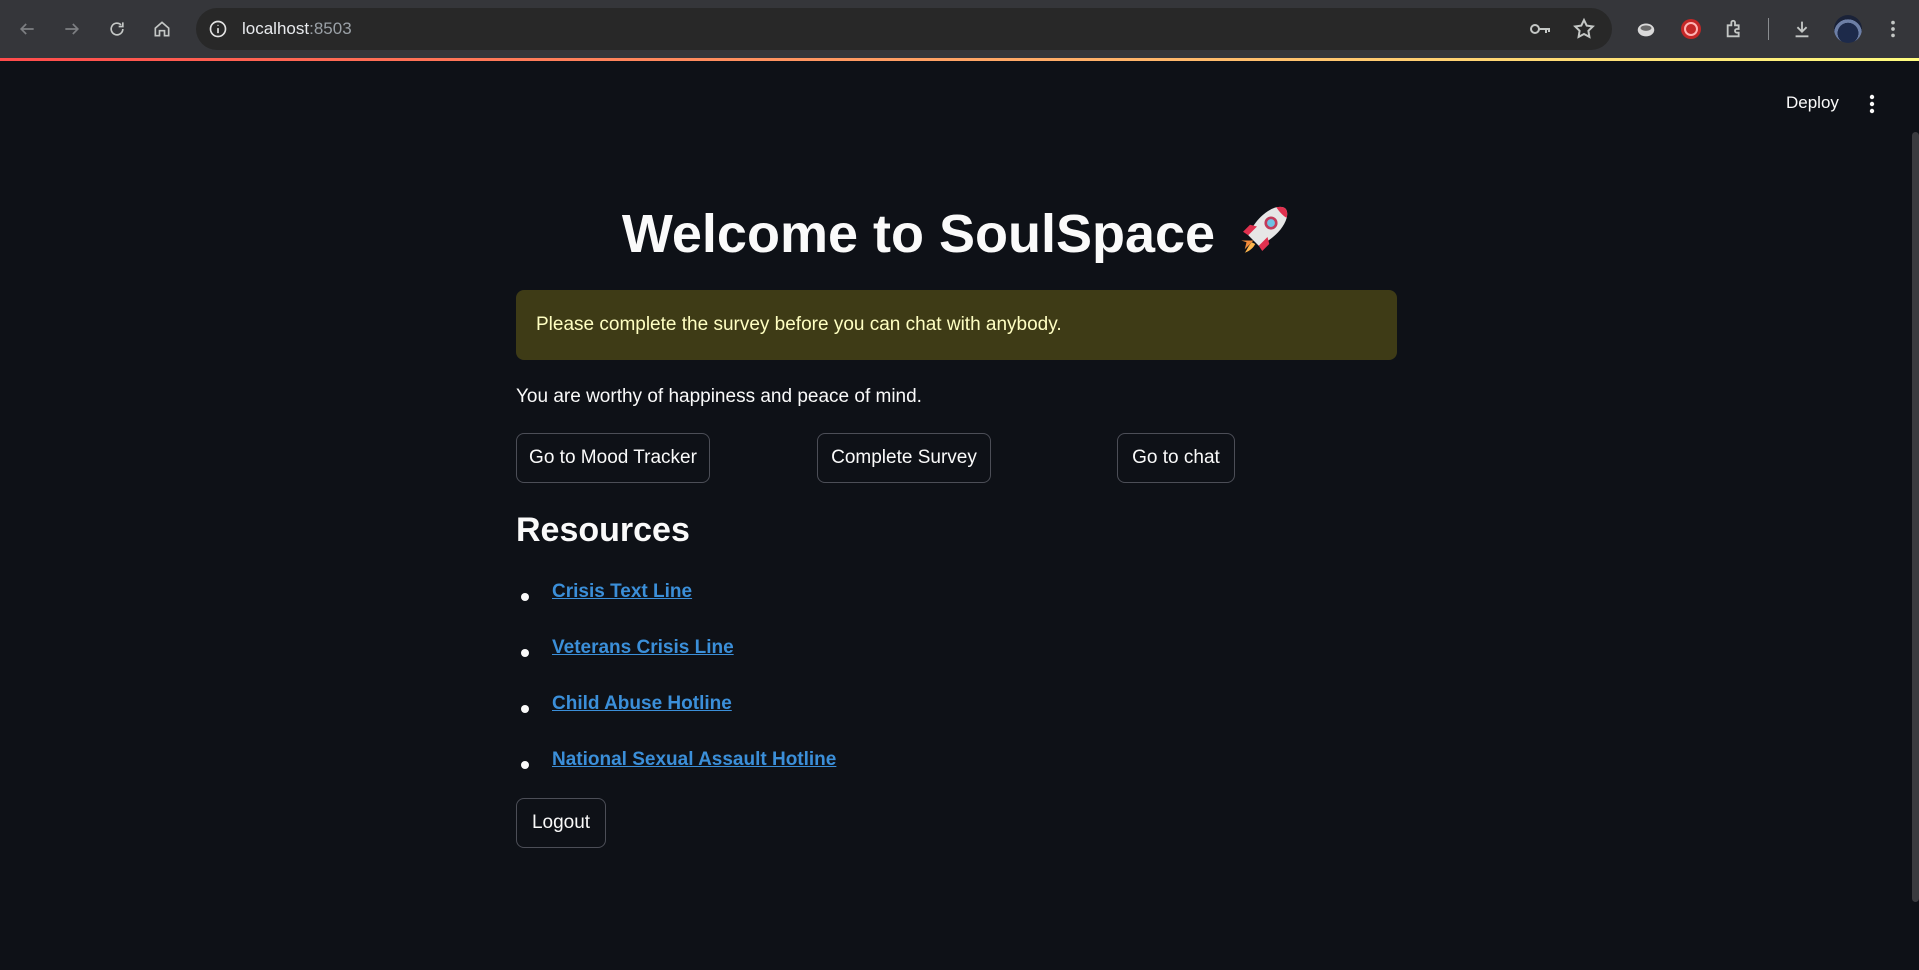 This screenshot has width=1919, height=970. I want to click on chrome-menu-icon, so click(1893, 29).